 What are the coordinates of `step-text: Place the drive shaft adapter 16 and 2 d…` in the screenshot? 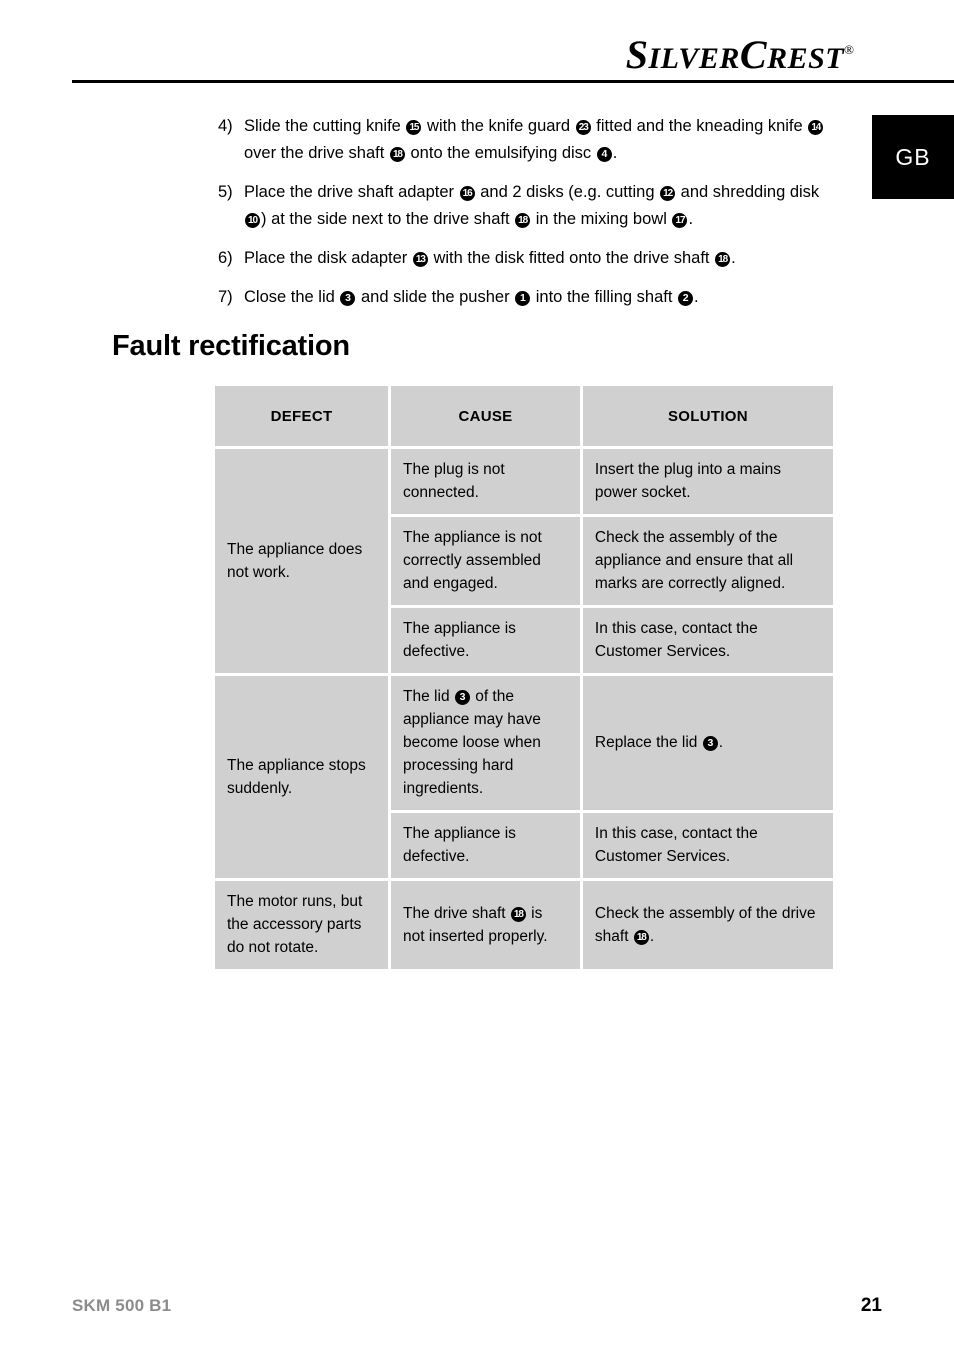 It's located at (532, 205).